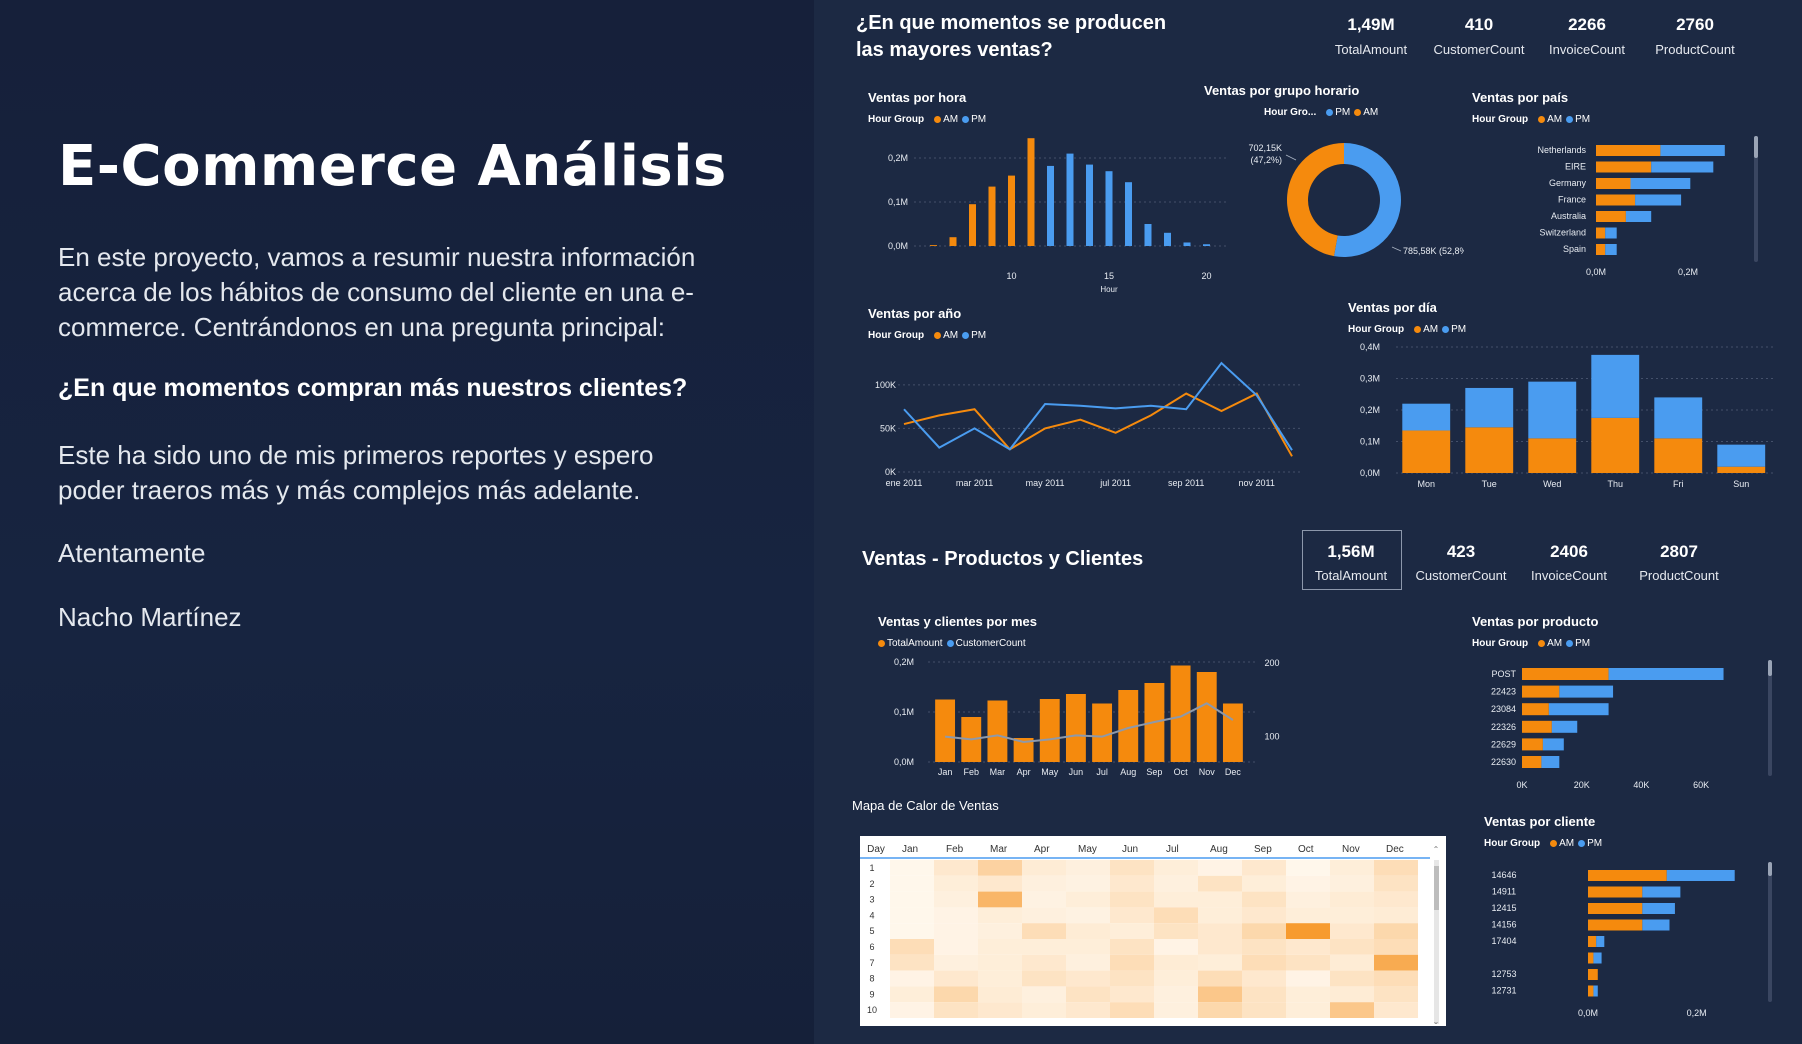  What do you see at coordinates (1367, 200) in the screenshot?
I see `donut-slice-pm` at bounding box center [1367, 200].